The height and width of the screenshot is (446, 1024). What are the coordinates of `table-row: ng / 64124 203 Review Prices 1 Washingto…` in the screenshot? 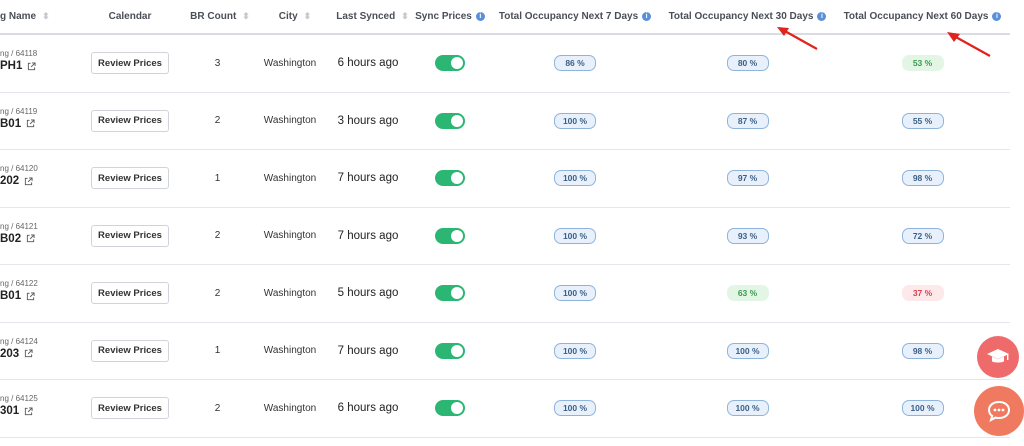 It's located at (505, 351).